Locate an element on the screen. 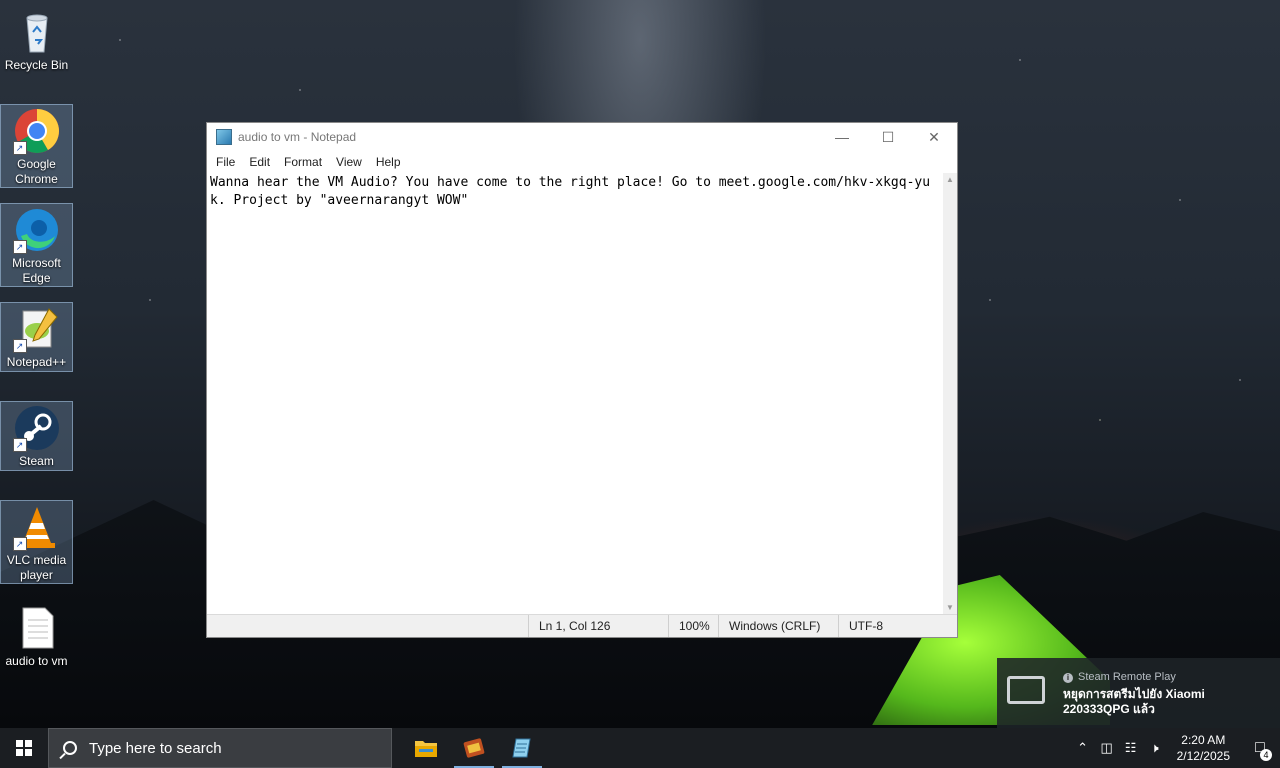 The height and width of the screenshot is (768, 1280). taskbar-clock: 2:20 AM 2/12/2025 is located at coordinates (1203, 748).